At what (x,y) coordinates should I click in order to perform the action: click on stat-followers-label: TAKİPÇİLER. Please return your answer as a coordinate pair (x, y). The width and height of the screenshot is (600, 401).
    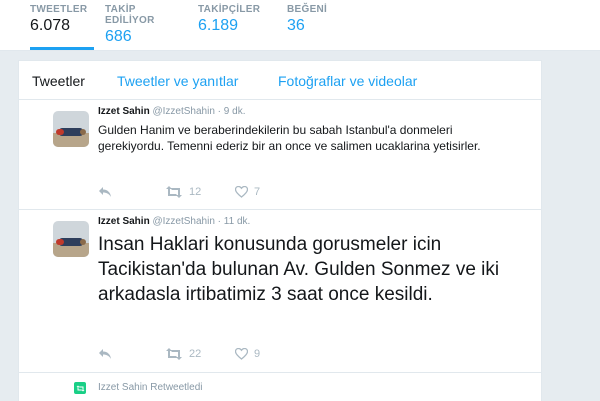
    Looking at the image, I should click on (229, 9).